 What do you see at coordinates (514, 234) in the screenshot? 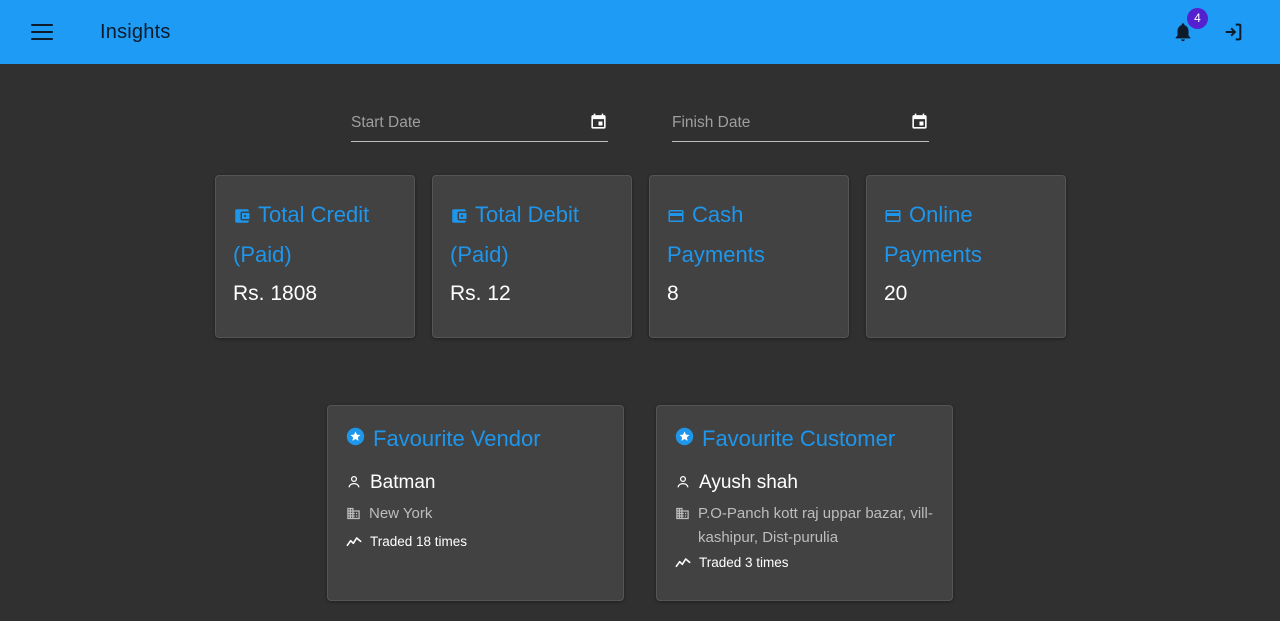
I see `stat-card-title-text: Total Debit (Paid)` at bounding box center [514, 234].